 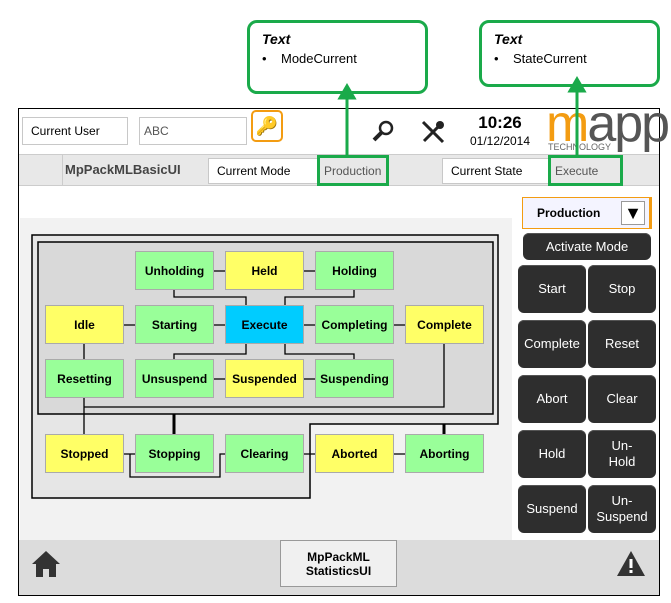 I want to click on command-start-button: Start, so click(x=552, y=289).